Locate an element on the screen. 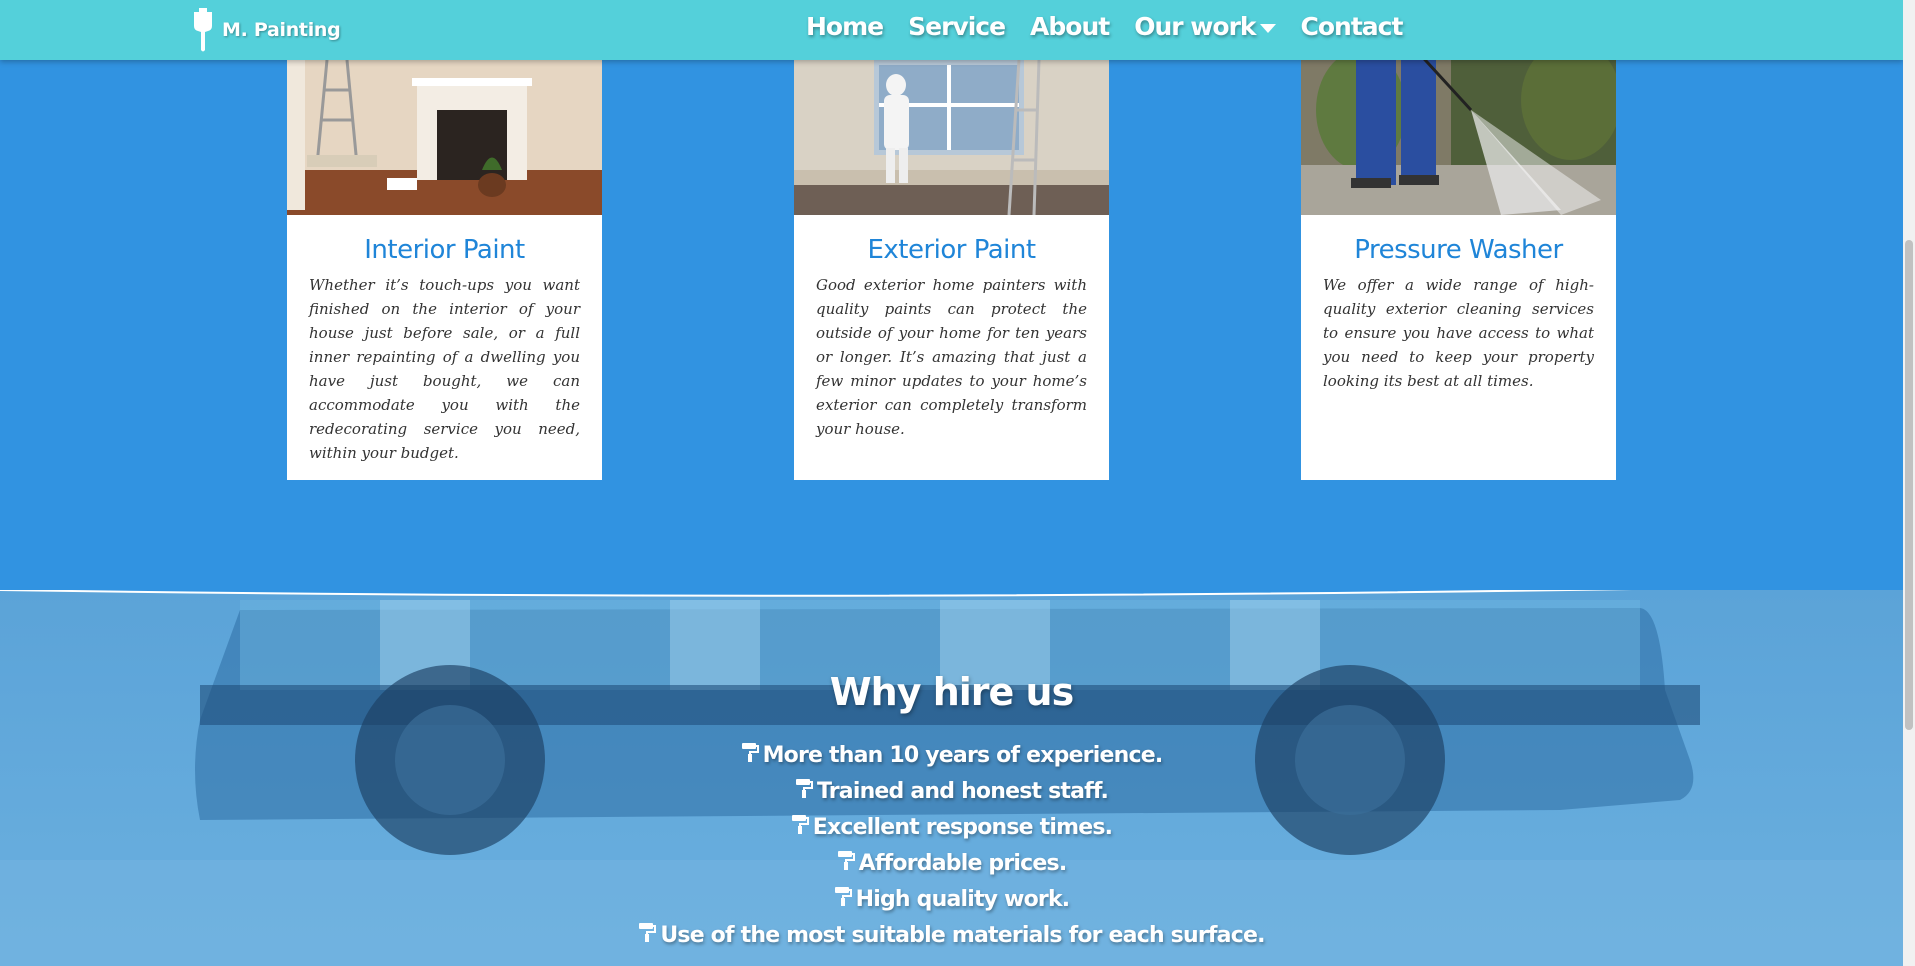 The height and width of the screenshot is (966, 1915). nav-link-home: Home is located at coordinates (845, 26).